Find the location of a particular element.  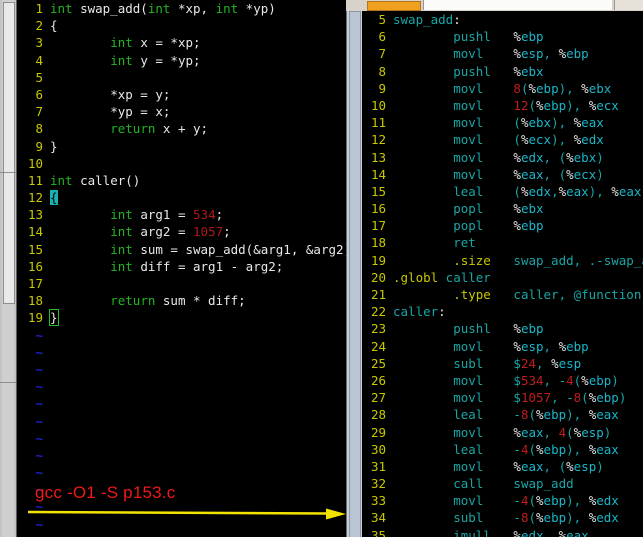

code-line: 6 *xp = y; is located at coordinates (181, 94).